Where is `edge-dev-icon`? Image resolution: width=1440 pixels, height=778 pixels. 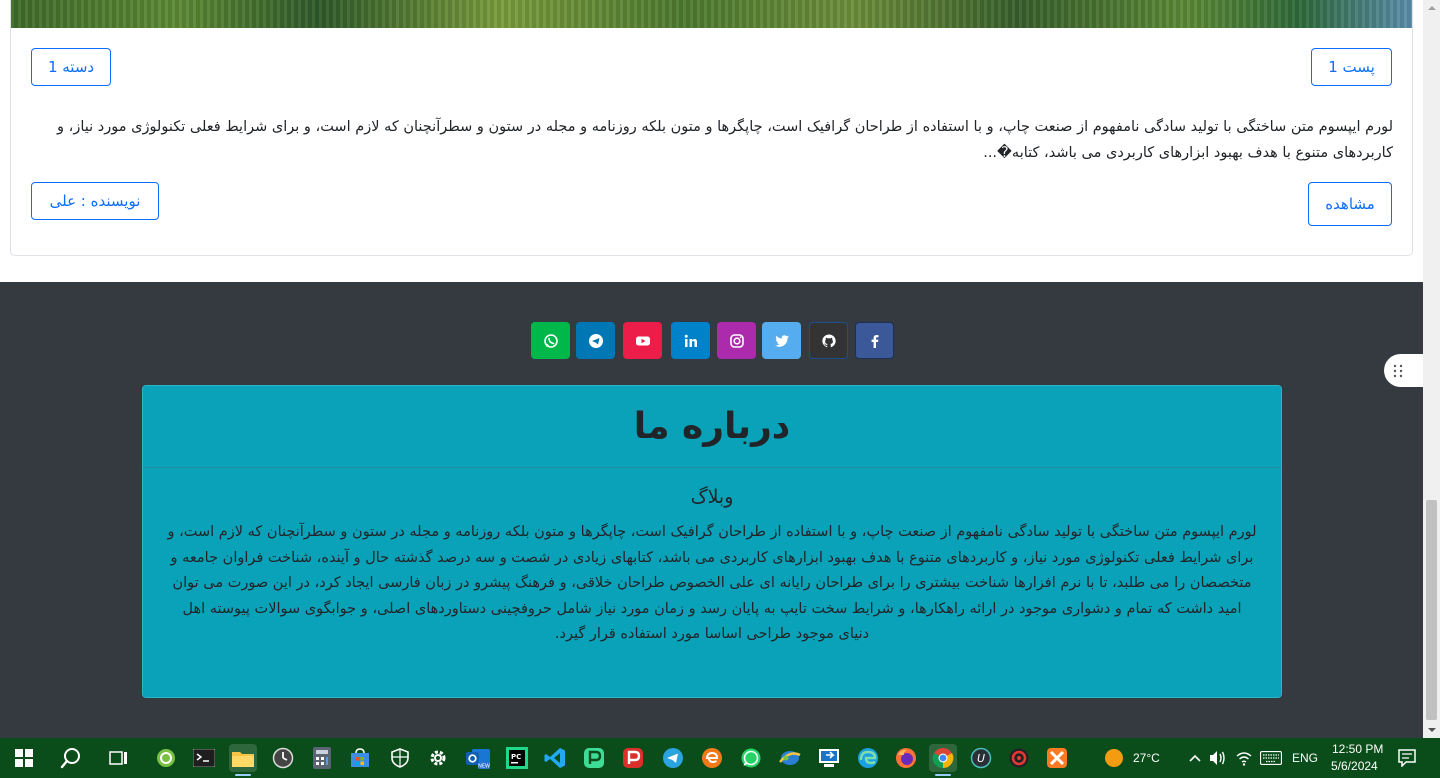
edge-dev-icon is located at coordinates (712, 758).